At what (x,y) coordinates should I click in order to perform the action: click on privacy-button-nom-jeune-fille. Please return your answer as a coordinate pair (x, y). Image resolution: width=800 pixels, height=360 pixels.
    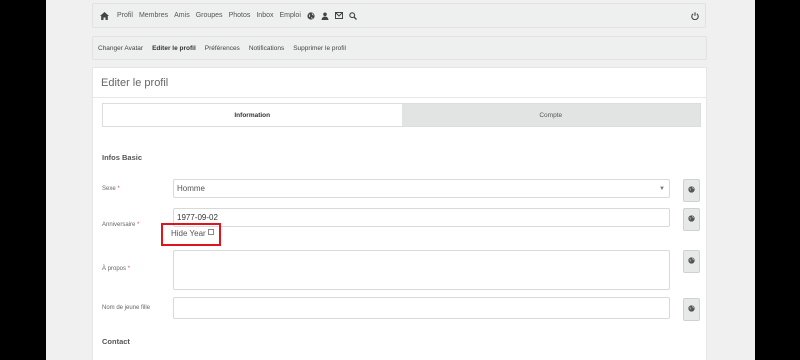
    Looking at the image, I should click on (691, 309).